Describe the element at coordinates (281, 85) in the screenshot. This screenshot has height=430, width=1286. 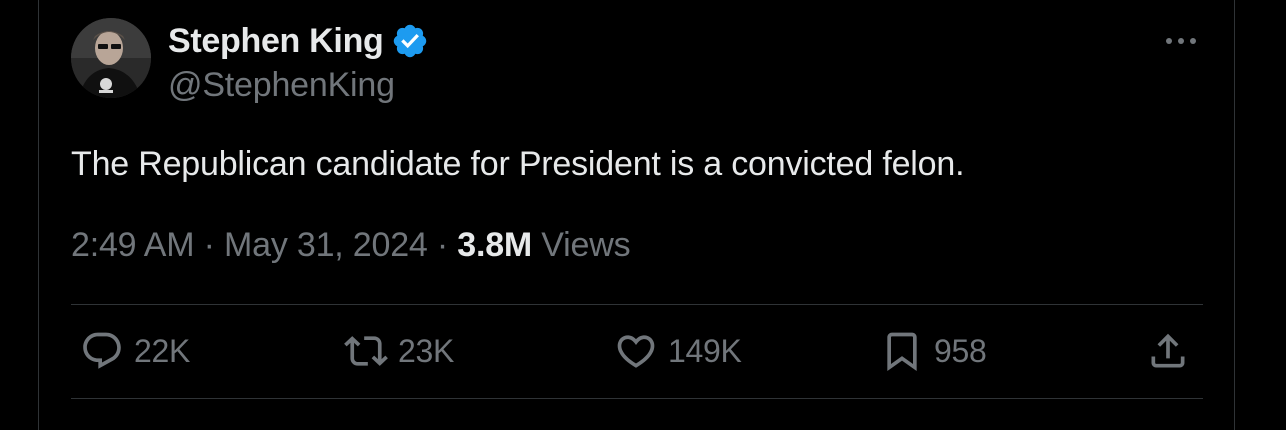
I see `author-handle: @StephenKing` at that location.